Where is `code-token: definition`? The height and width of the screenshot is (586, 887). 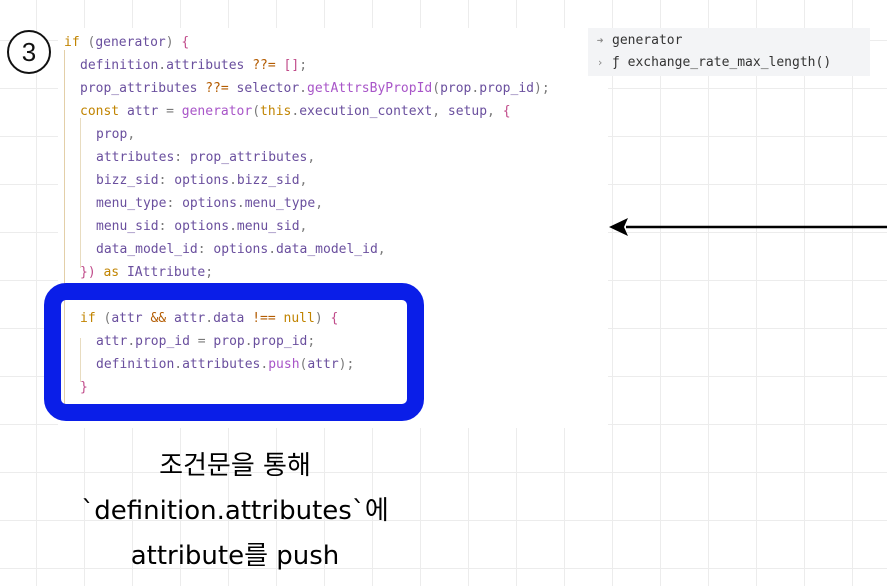 code-token: definition is located at coordinates (119, 65).